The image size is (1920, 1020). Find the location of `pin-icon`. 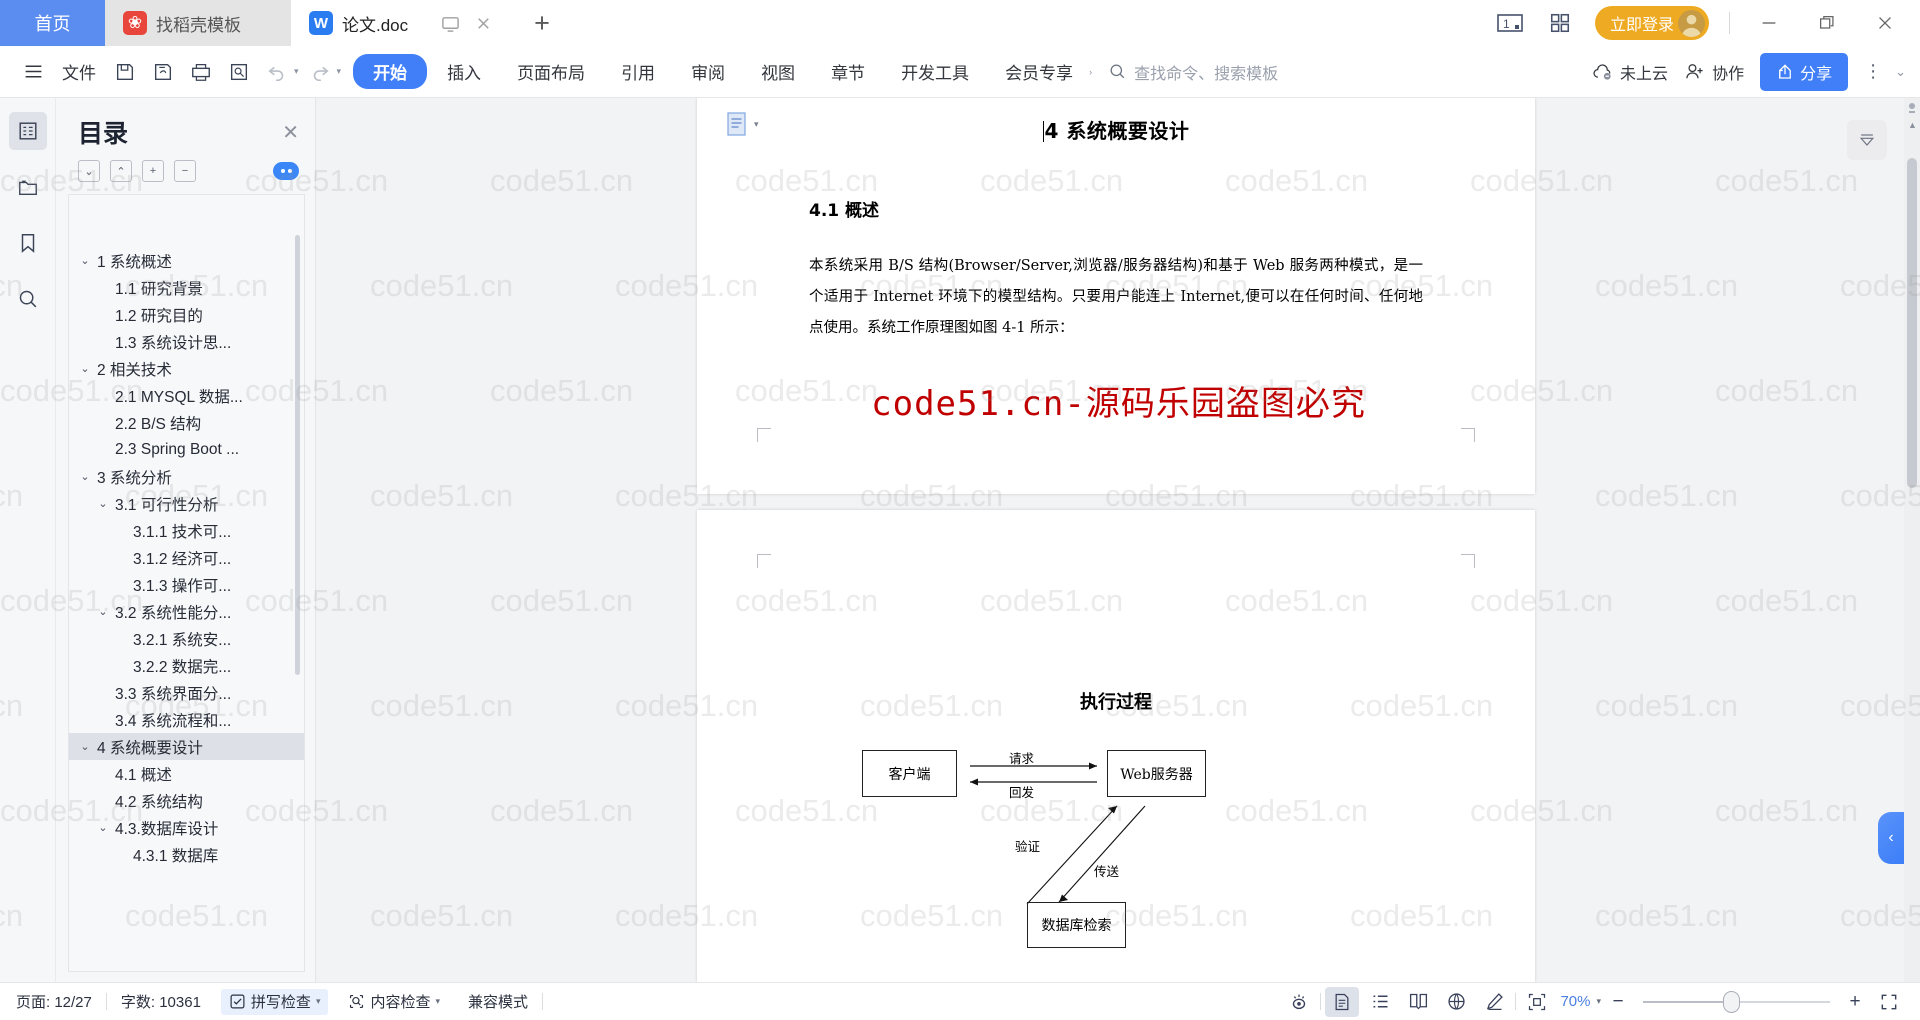

pin-icon is located at coordinates (1912, 109).